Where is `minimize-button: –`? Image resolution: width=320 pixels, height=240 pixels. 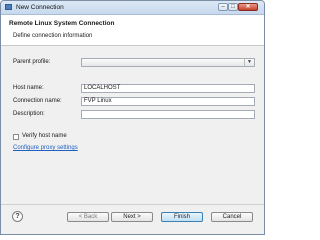 minimize-button: – is located at coordinates (223, 7).